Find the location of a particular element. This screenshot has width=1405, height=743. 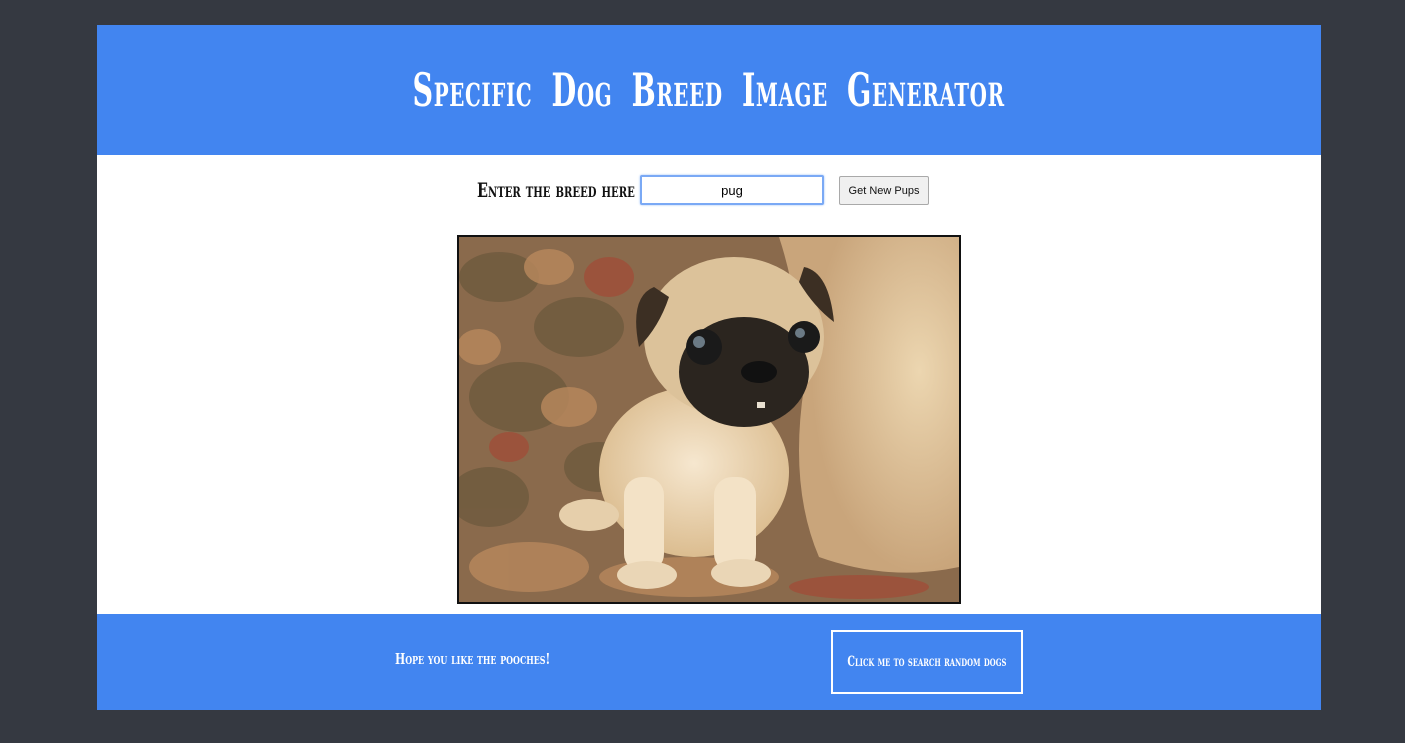

breed-input-label: Enter the breed here is located at coordinates (556, 190).